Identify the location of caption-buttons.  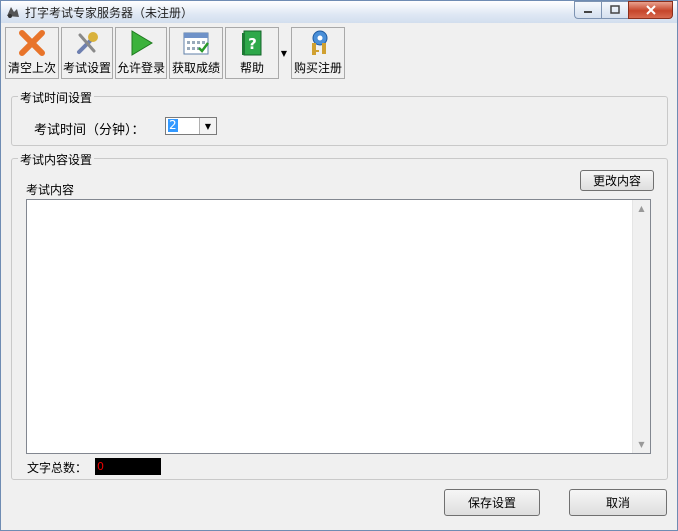
(623, 10).